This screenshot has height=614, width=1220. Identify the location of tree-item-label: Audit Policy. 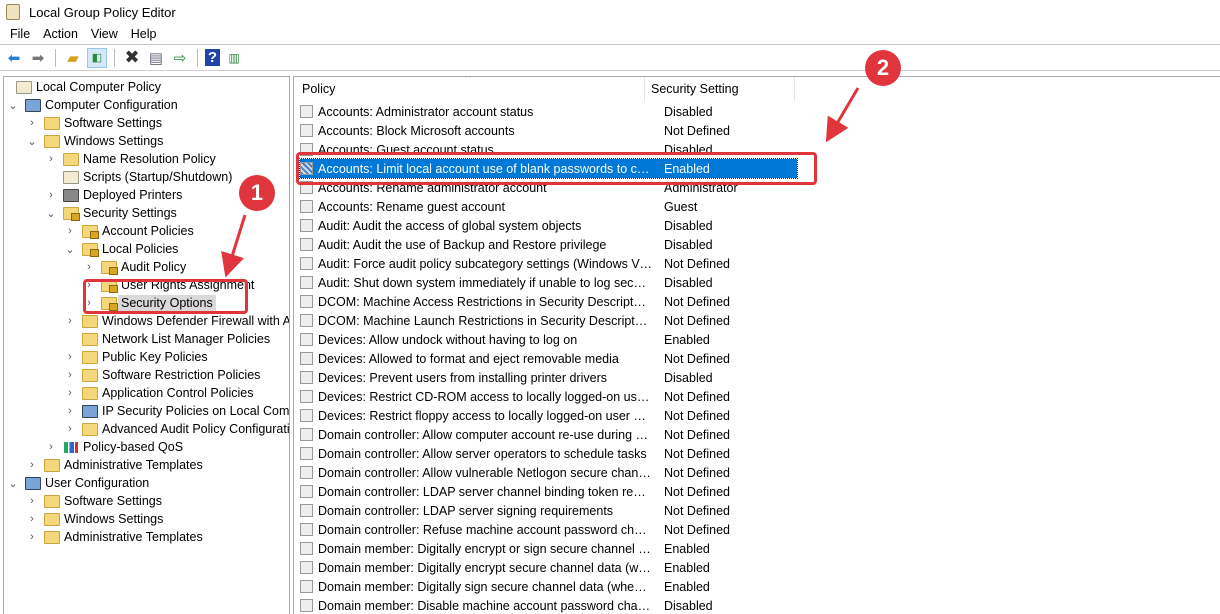
(154, 267).